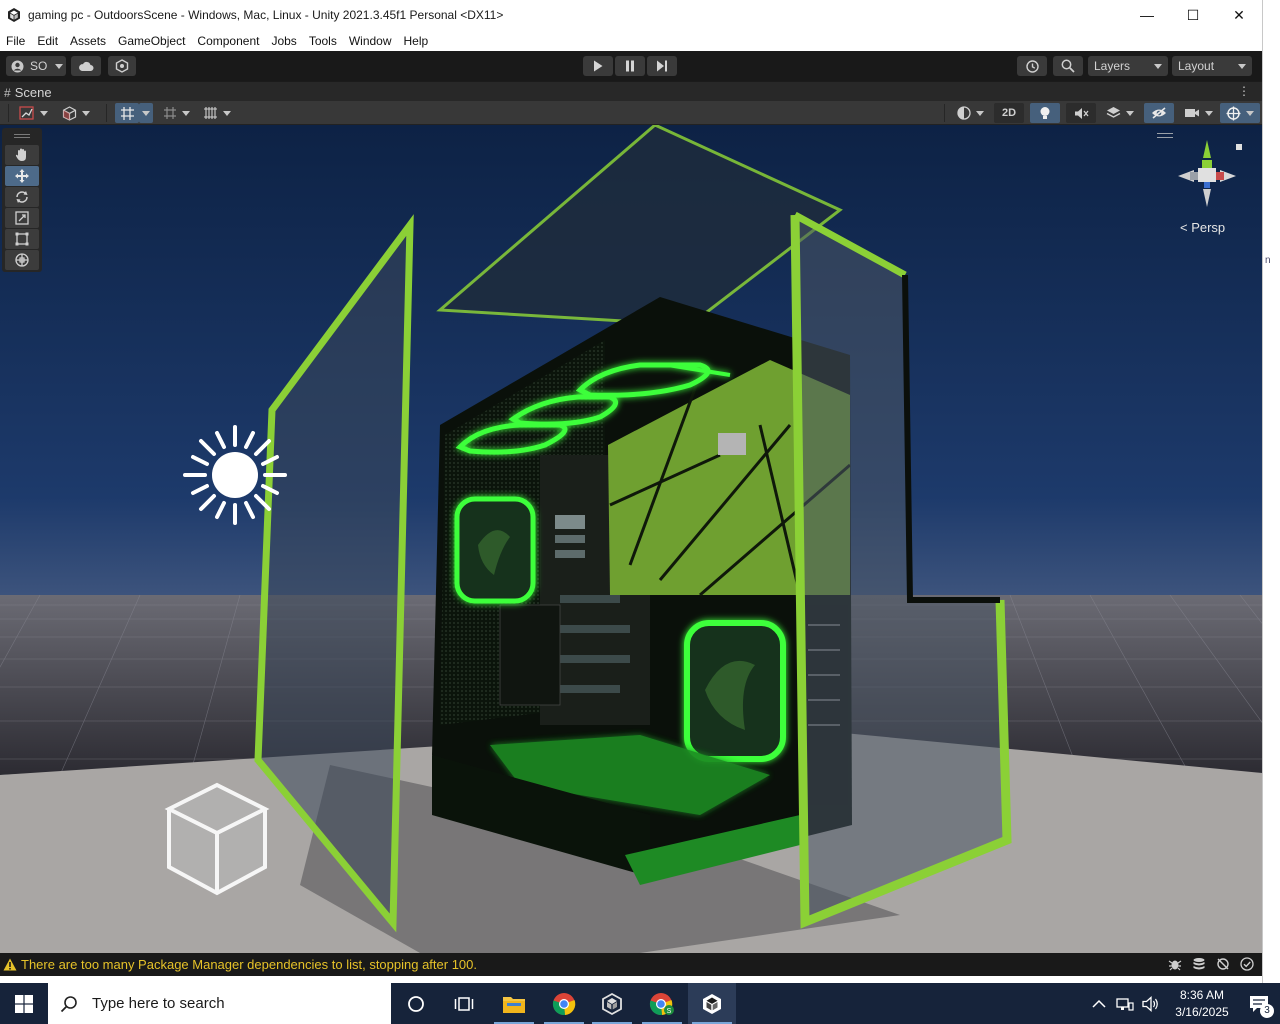  I want to click on pause-icon, so click(630, 66).